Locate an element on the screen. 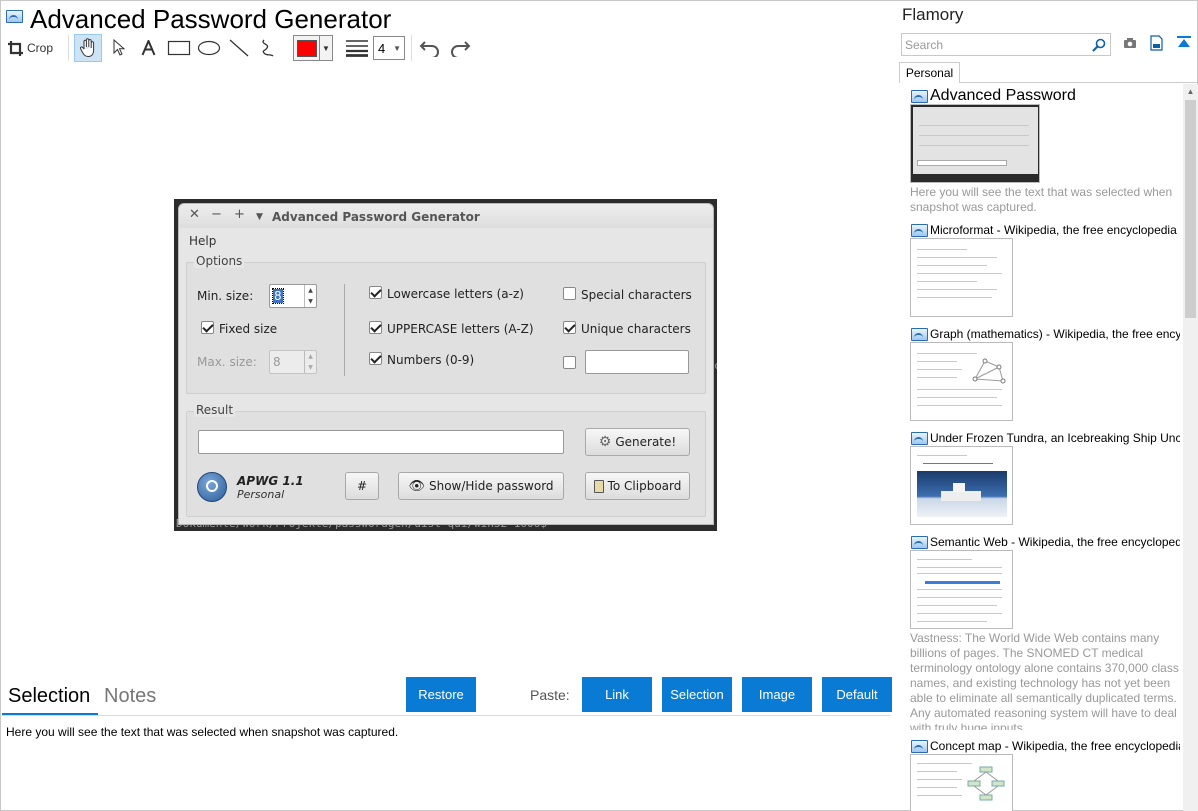  uppercase-checkbox is located at coordinates (375, 327).